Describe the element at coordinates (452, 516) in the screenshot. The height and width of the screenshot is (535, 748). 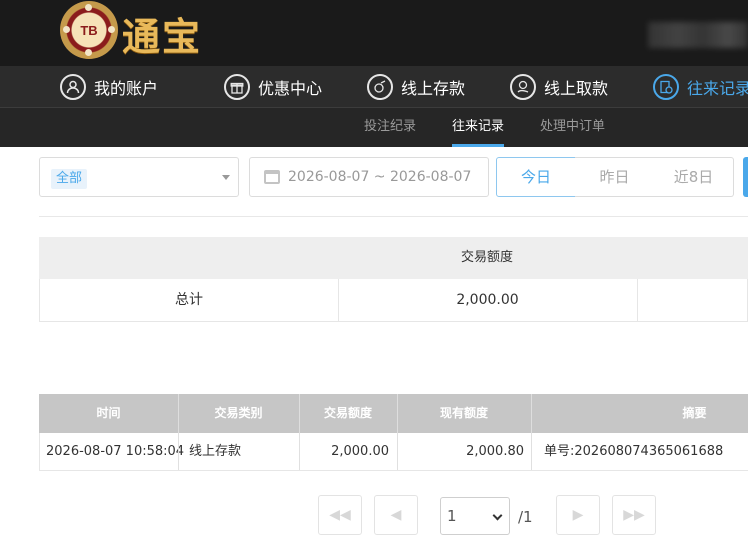
I see `page-select-value: 1` at that location.